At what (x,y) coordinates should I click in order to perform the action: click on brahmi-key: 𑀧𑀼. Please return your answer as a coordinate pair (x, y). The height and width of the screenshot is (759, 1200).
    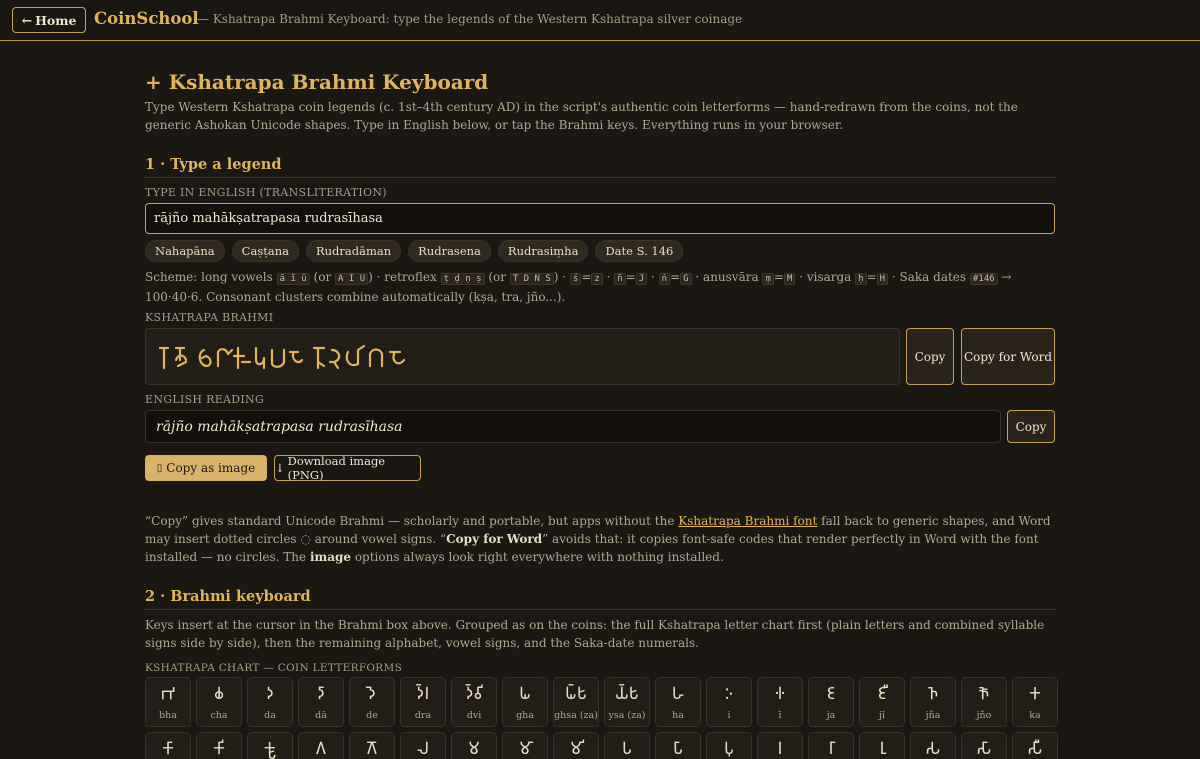
    Looking at the image, I should click on (729, 745).